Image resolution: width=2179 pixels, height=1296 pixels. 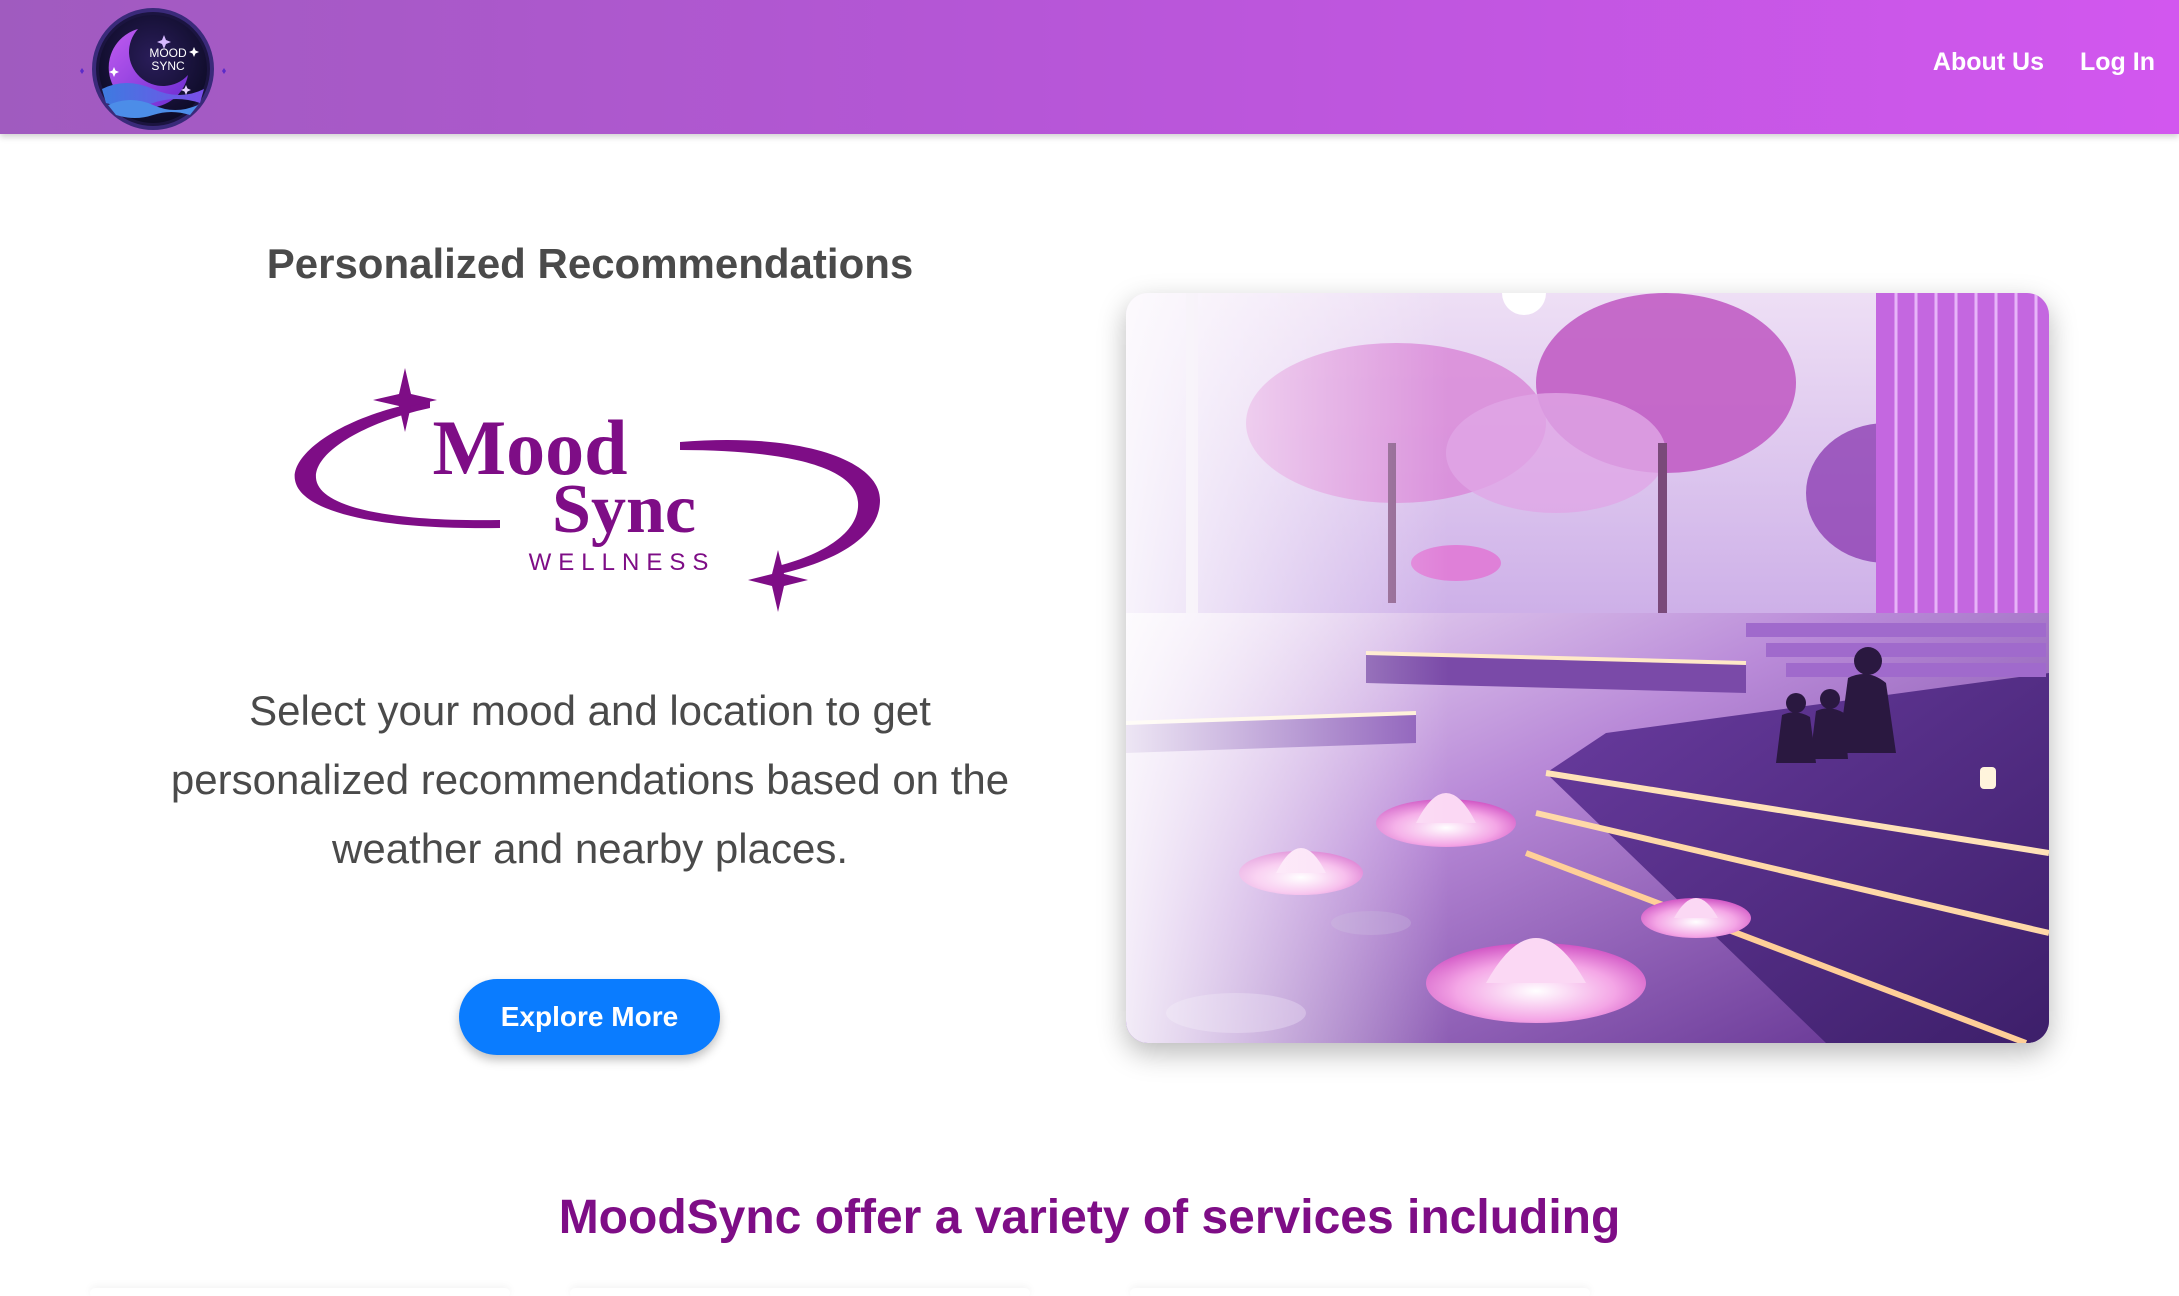 What do you see at coordinates (624, 509) in the screenshot?
I see `logo-word-sync: Sync` at bounding box center [624, 509].